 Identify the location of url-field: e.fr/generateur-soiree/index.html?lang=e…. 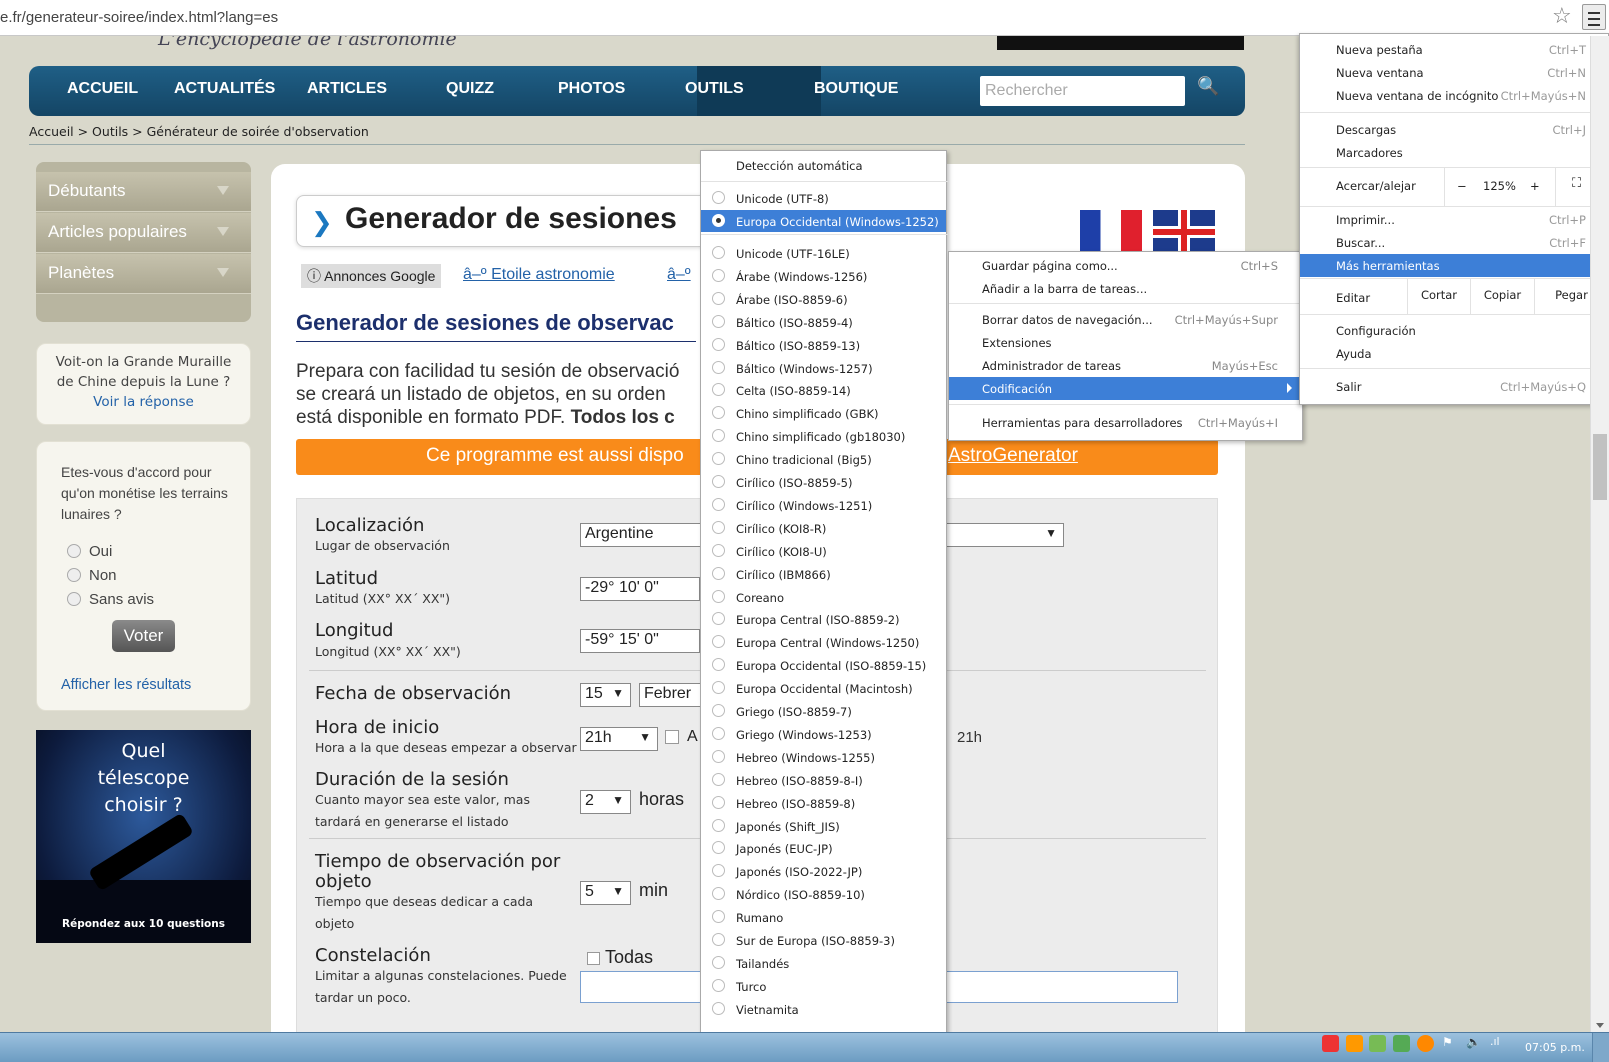
(139, 17).